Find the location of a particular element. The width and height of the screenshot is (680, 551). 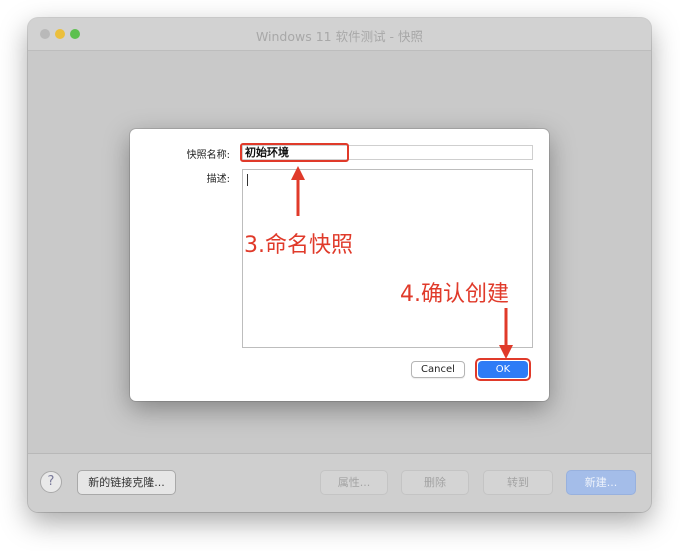

step3-annotation: 3.命名快照 is located at coordinates (298, 245).